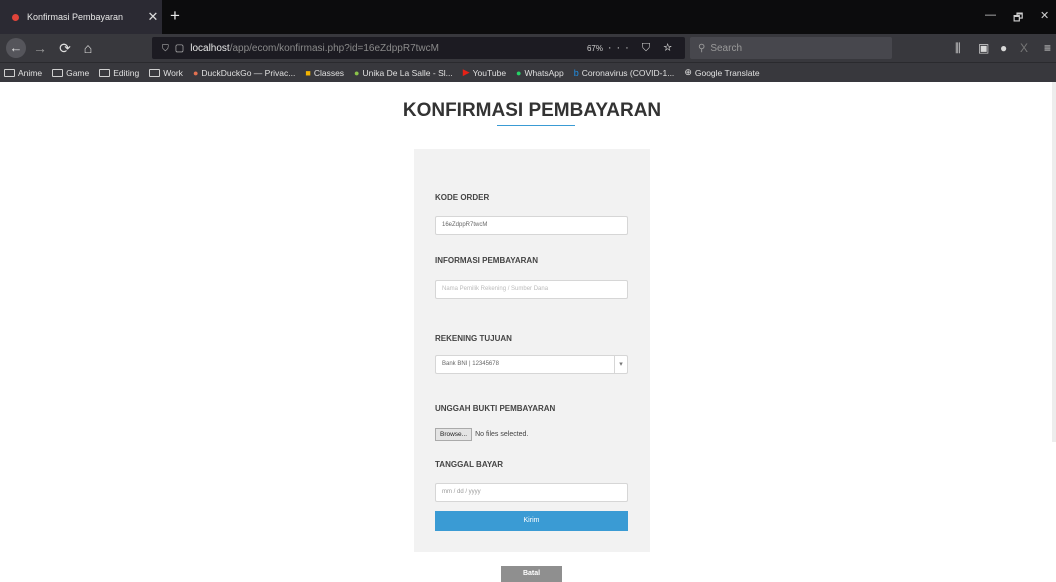 The height and width of the screenshot is (582, 1056). Describe the element at coordinates (210, 48) in the screenshot. I see `url-host: localhost` at that location.